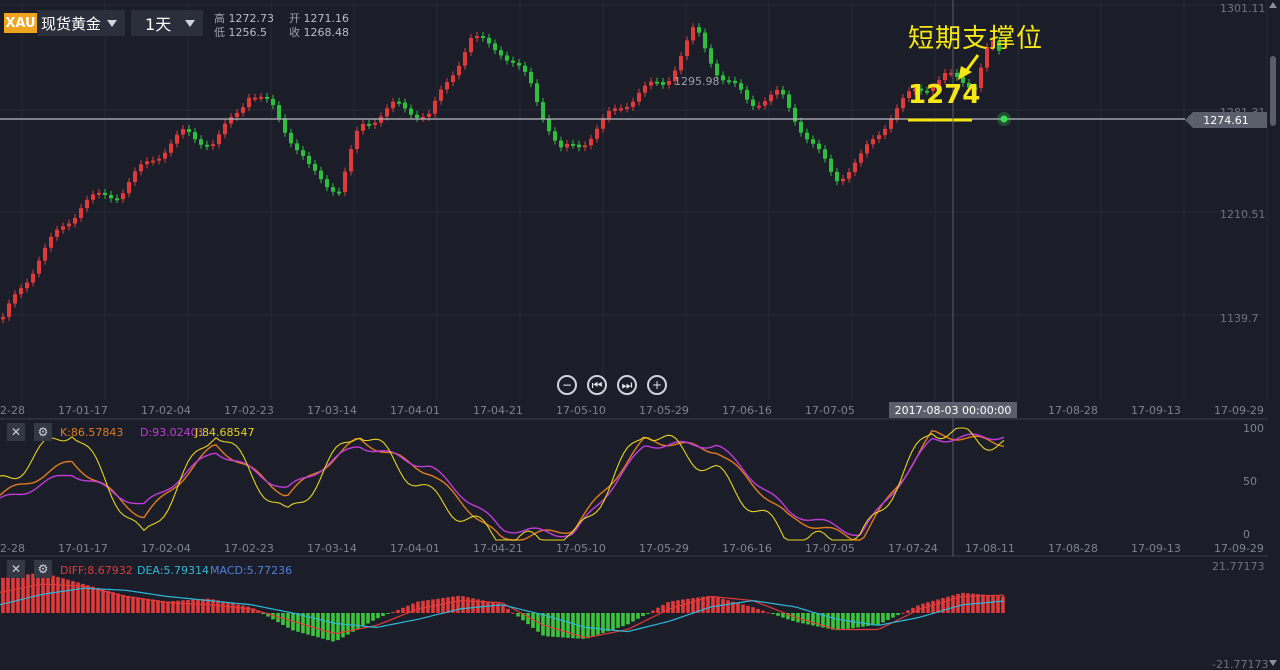 This screenshot has width=1280, height=670. What do you see at coordinates (112, 23) in the screenshot?
I see `chevron-down-icon` at bounding box center [112, 23].